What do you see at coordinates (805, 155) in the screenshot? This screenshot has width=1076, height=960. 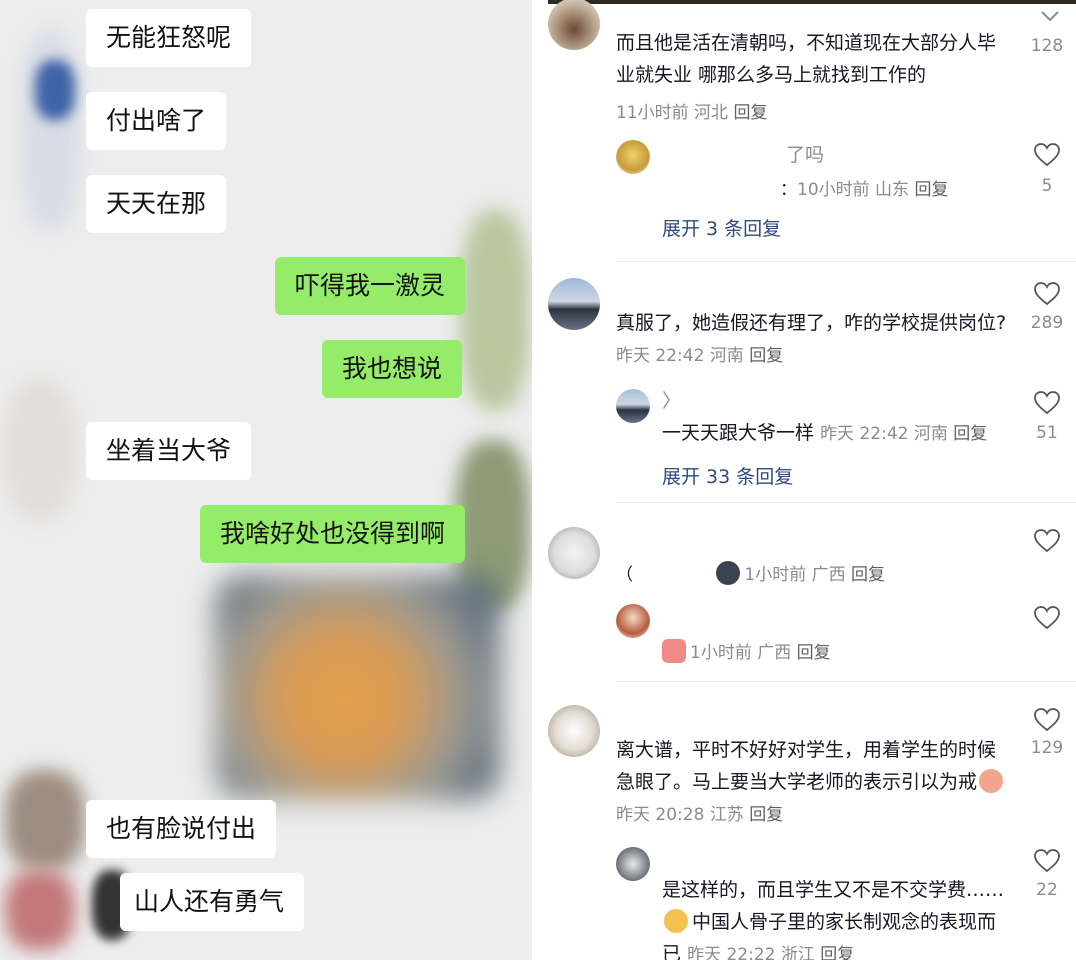 I see `reply-text: 了吗` at bounding box center [805, 155].